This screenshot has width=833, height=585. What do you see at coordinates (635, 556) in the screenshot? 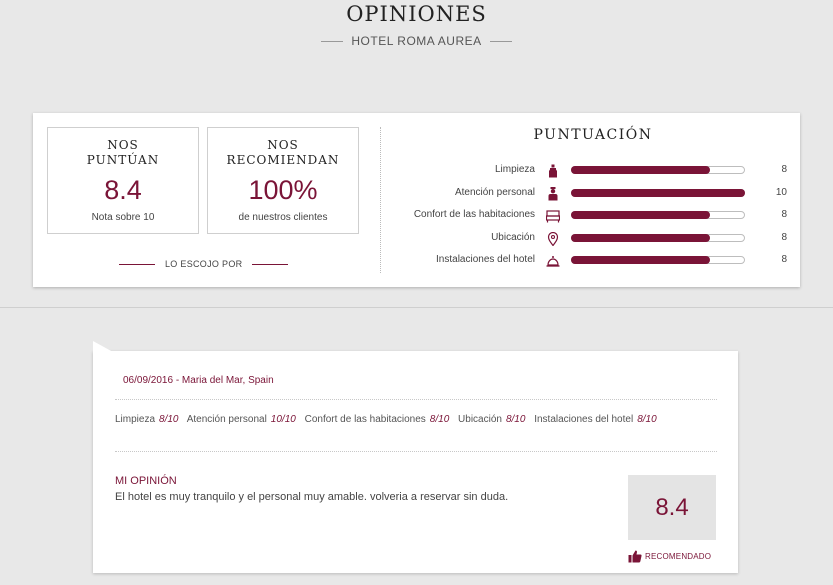
I see `thumbs-up-icon` at bounding box center [635, 556].